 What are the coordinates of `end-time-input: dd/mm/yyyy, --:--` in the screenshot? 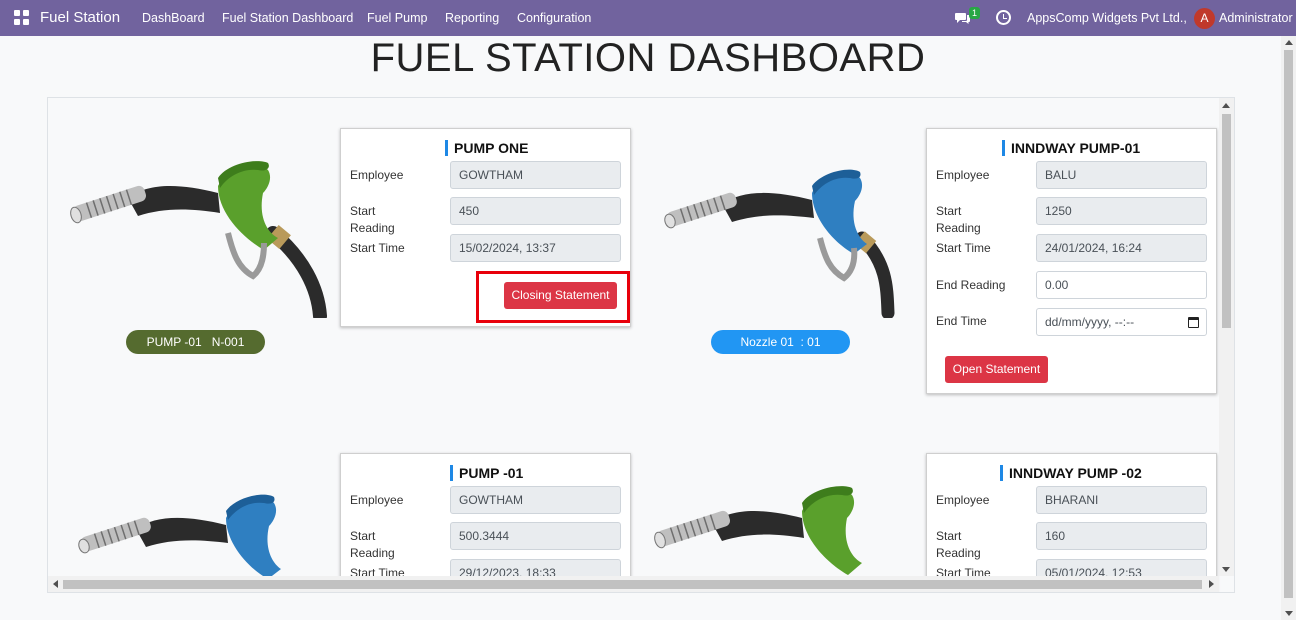 It's located at (1121, 322).